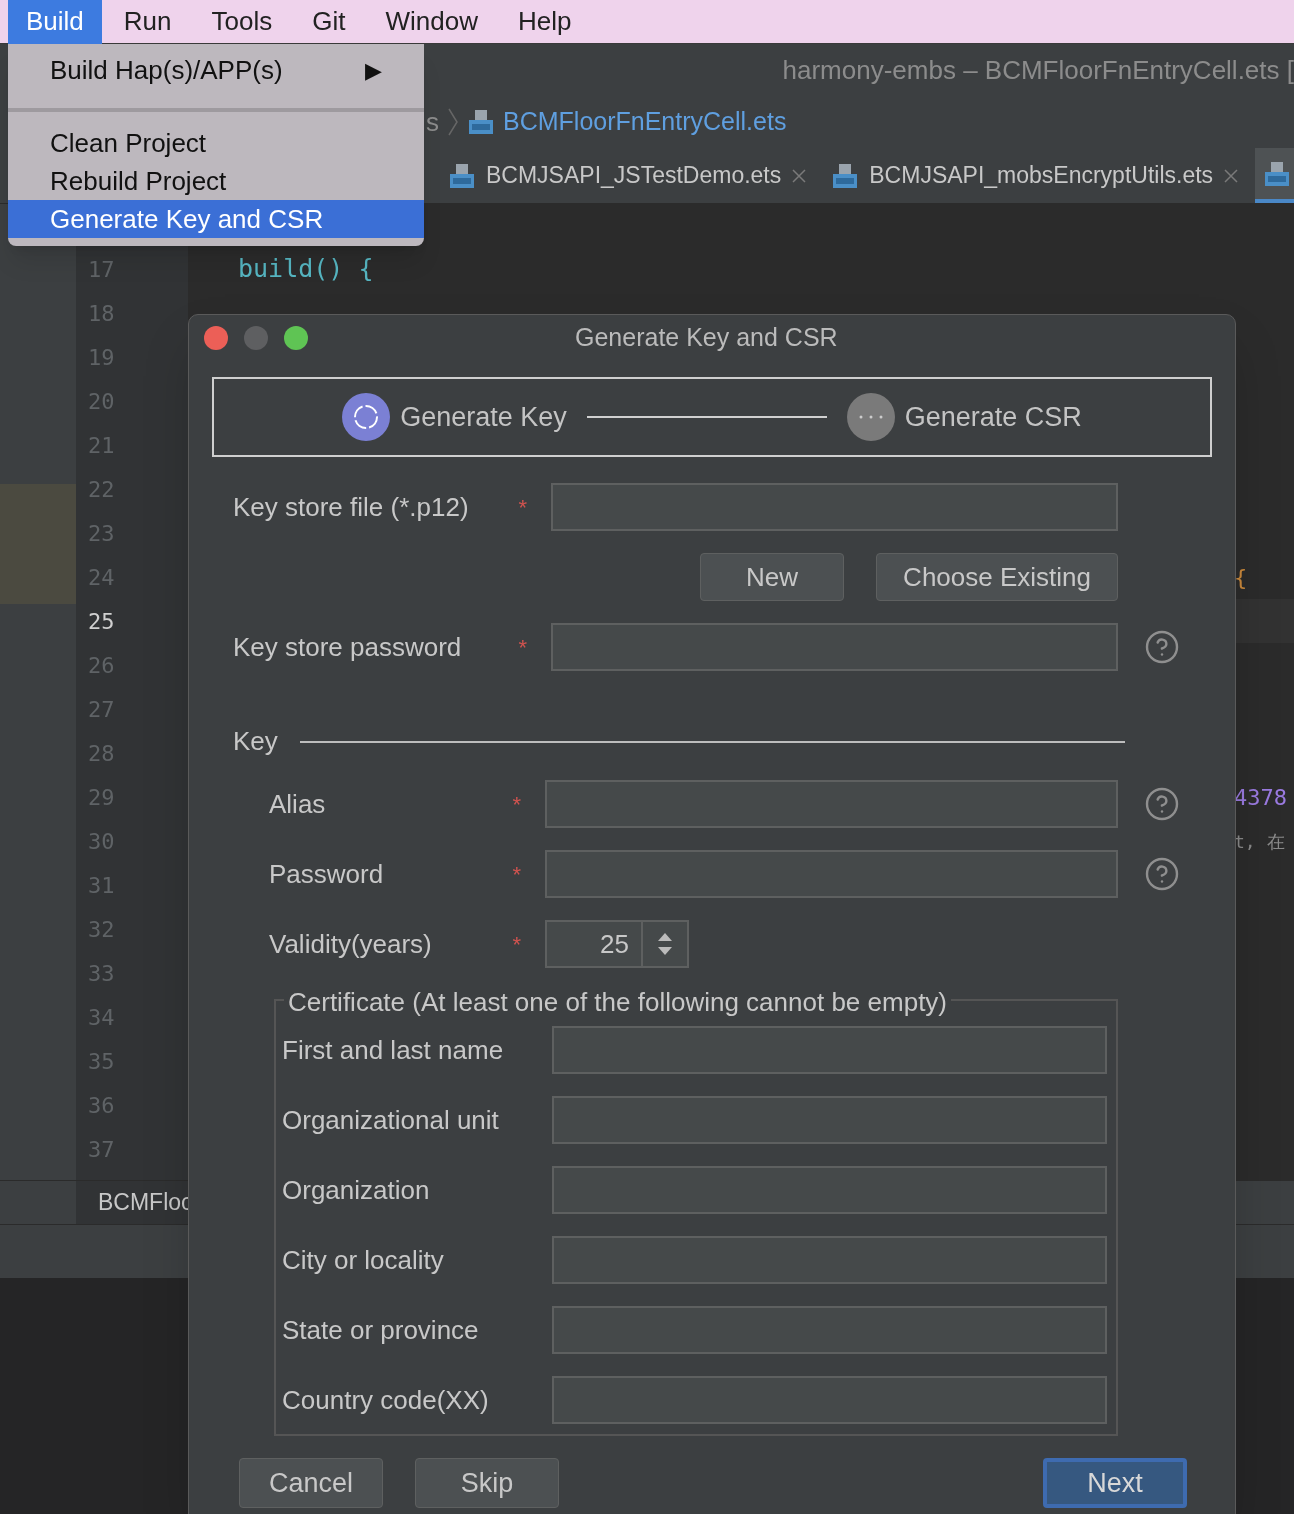  What do you see at coordinates (453, 122) in the screenshot?
I see `chevron-icon` at bounding box center [453, 122].